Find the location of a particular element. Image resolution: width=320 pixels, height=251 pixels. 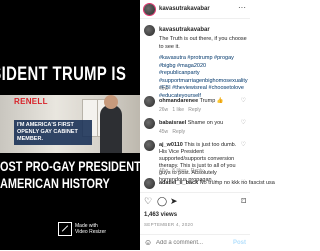

views-count: 1,463 views is located at coordinates (160, 215).